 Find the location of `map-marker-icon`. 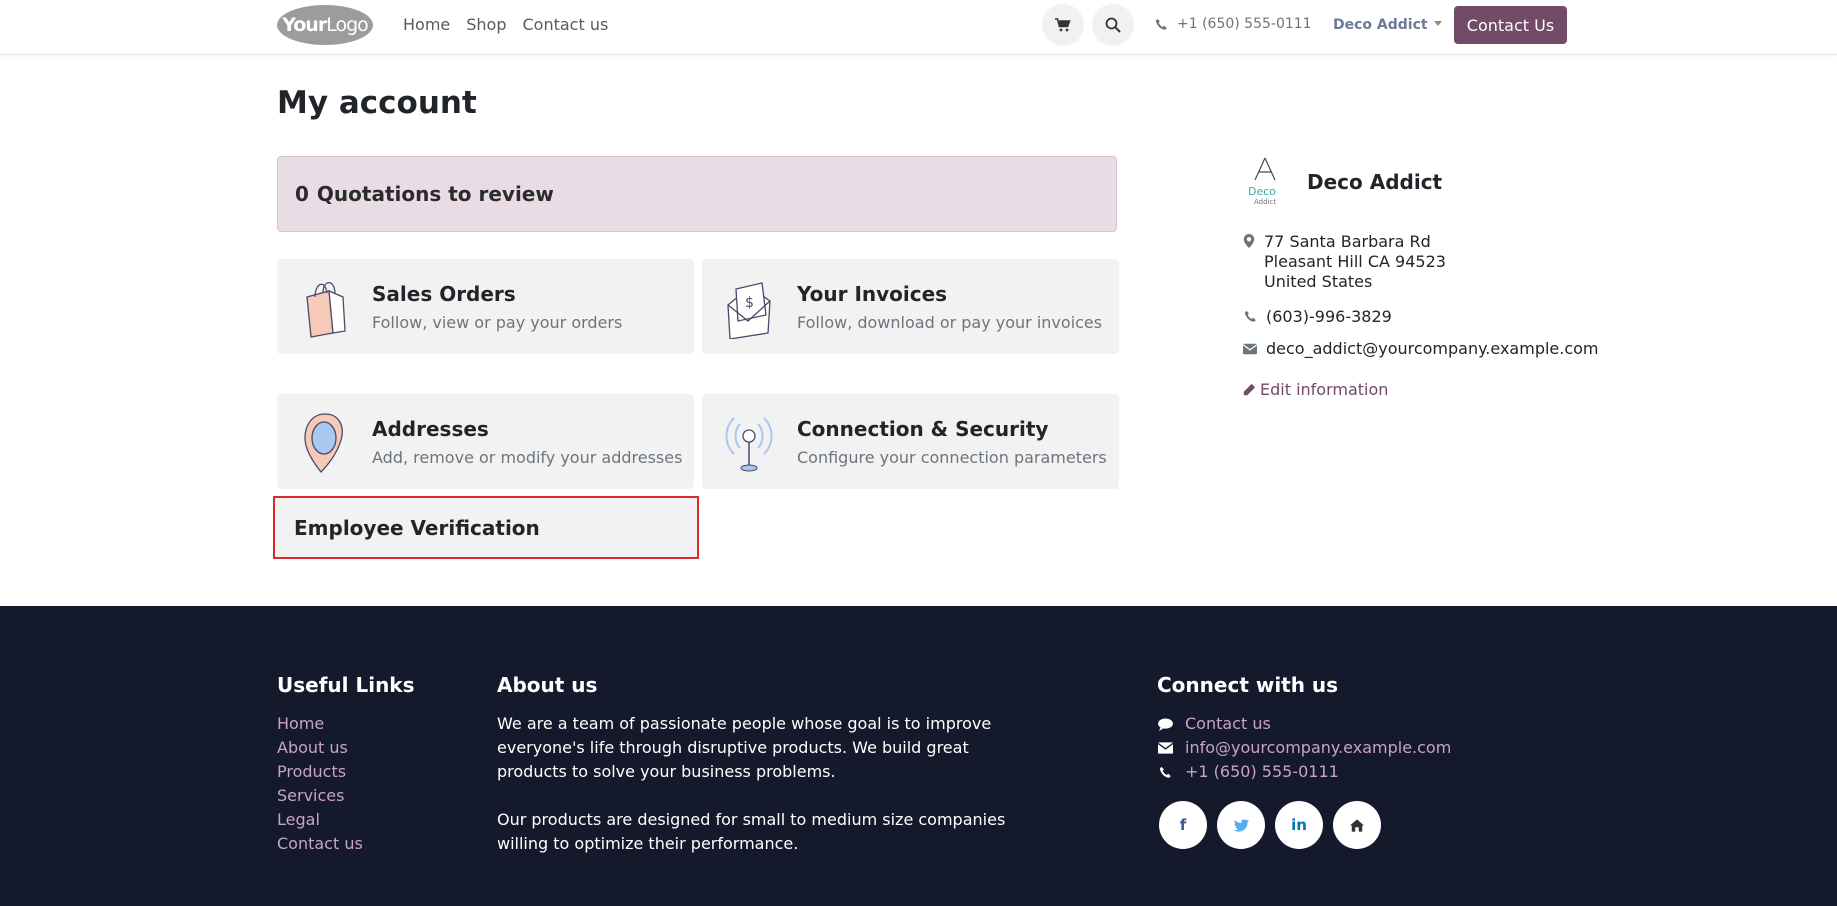

map-marker-icon is located at coordinates (1249, 241).